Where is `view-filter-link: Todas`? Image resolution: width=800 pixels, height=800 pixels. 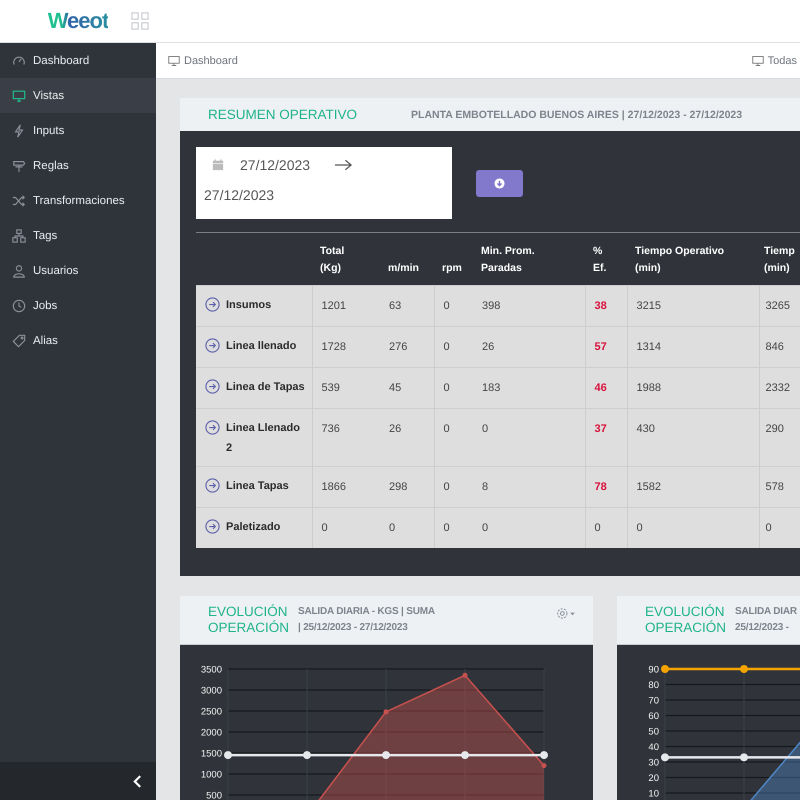
view-filter-link: Todas is located at coordinates (782, 60).